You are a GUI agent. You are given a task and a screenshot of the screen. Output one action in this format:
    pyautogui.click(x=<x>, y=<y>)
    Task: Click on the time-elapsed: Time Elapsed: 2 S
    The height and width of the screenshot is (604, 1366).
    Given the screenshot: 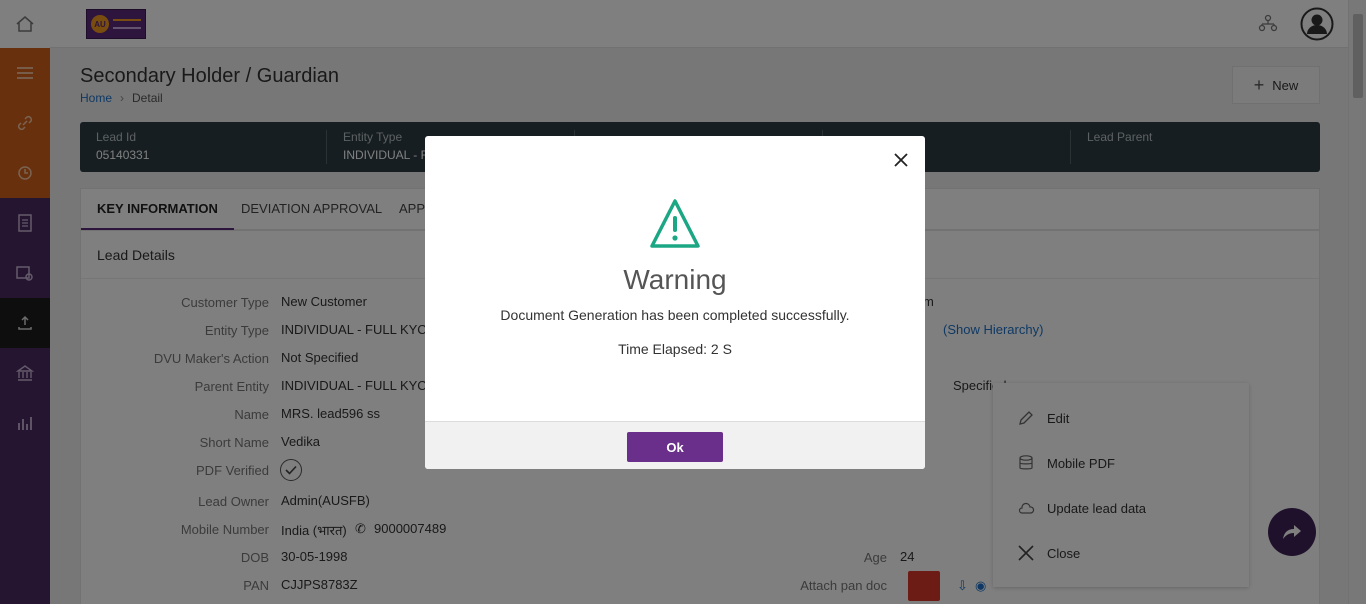 What is the action you would take?
    pyautogui.click(x=675, y=349)
    